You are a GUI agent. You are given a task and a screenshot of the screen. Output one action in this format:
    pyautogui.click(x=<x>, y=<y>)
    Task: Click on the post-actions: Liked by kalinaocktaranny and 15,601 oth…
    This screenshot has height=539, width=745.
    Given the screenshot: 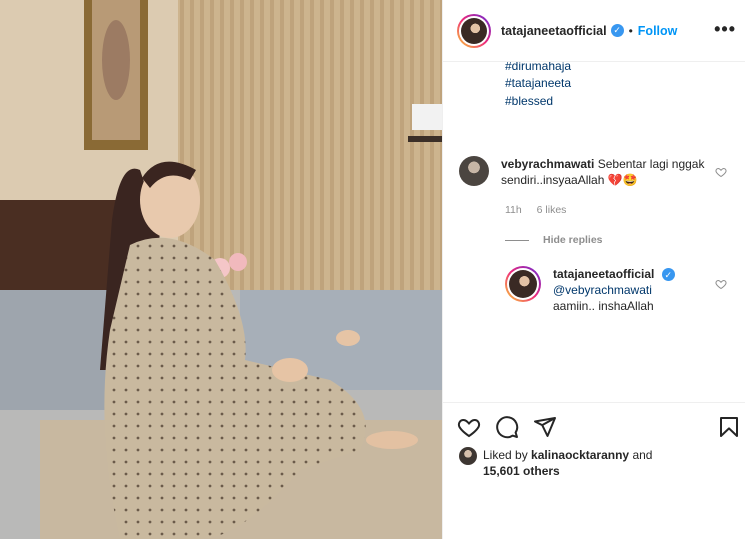 What is the action you would take?
    pyautogui.click(x=594, y=470)
    